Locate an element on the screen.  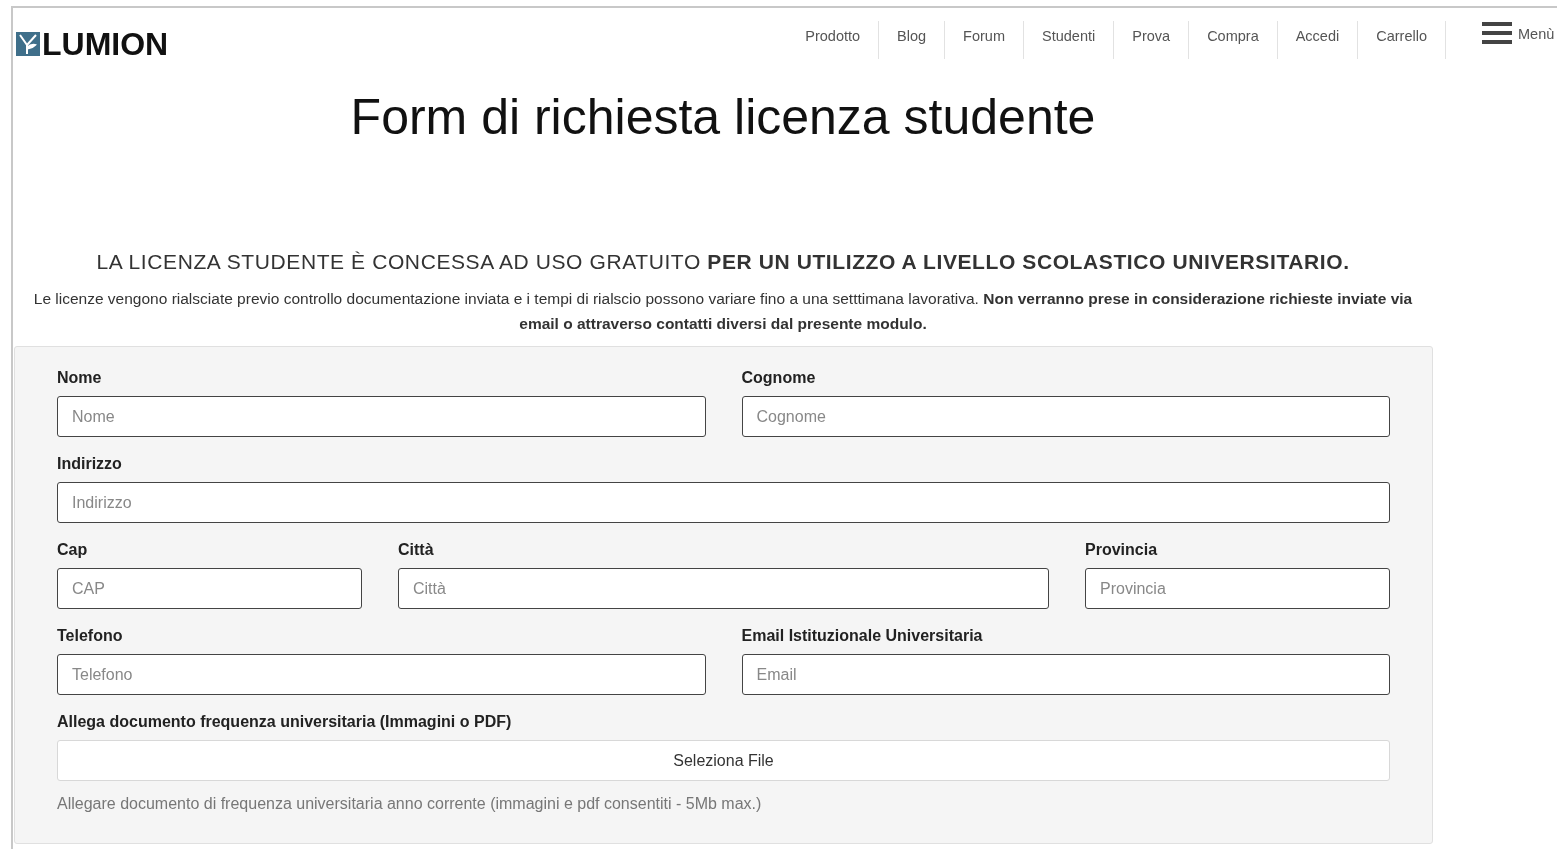
nav-link: Prova is located at coordinates (1152, 40).